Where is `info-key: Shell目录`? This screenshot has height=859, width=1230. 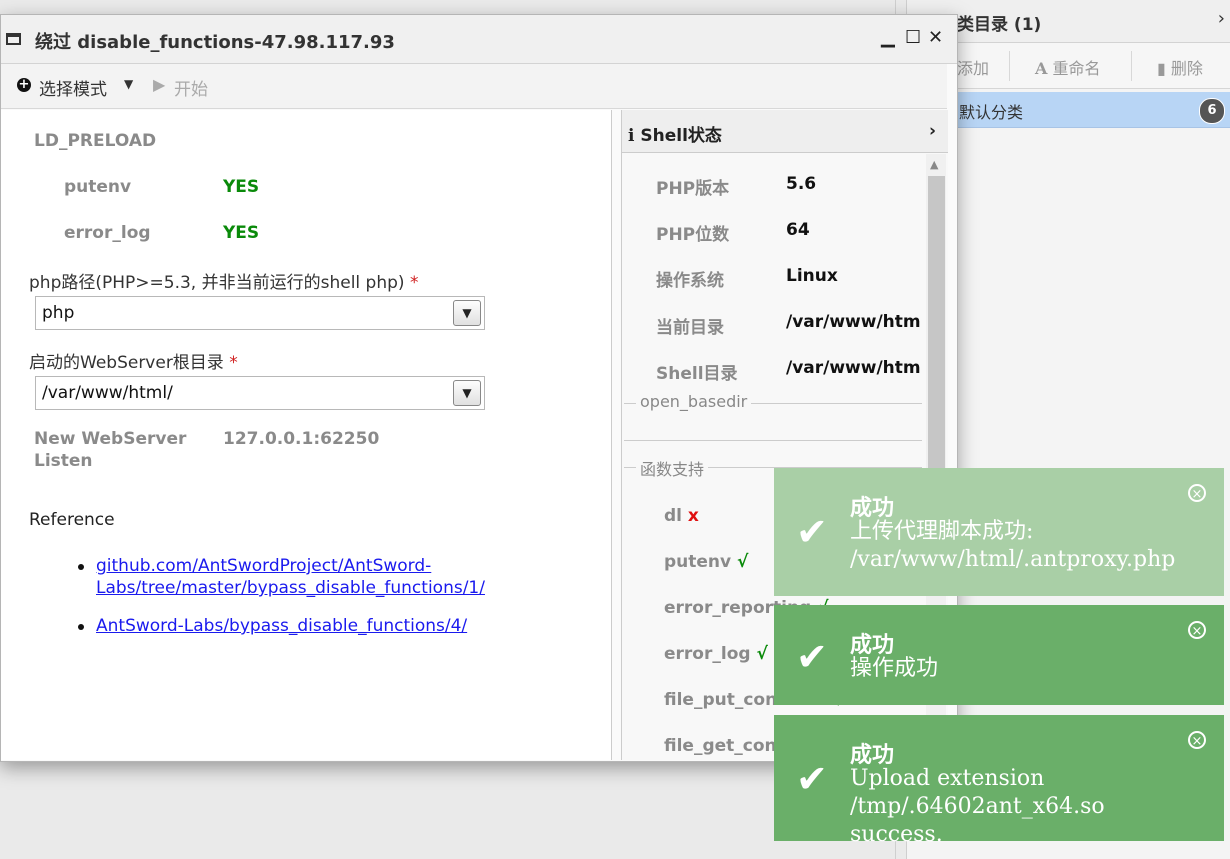
info-key: Shell目录 is located at coordinates (697, 374).